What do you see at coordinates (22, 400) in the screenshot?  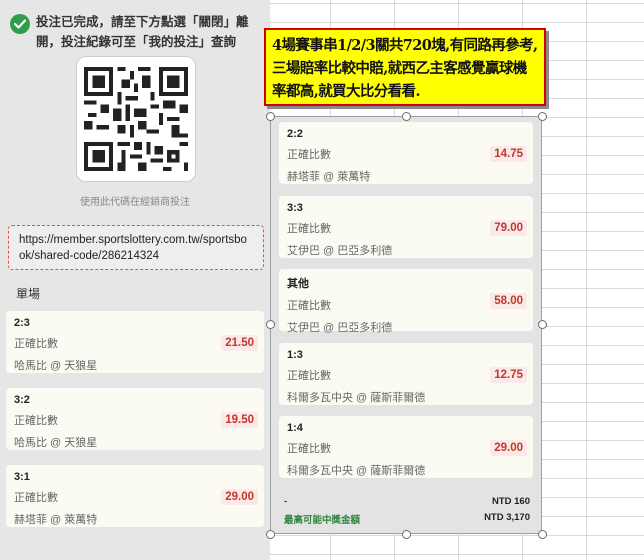 I see `bet-score: 3:2` at bounding box center [22, 400].